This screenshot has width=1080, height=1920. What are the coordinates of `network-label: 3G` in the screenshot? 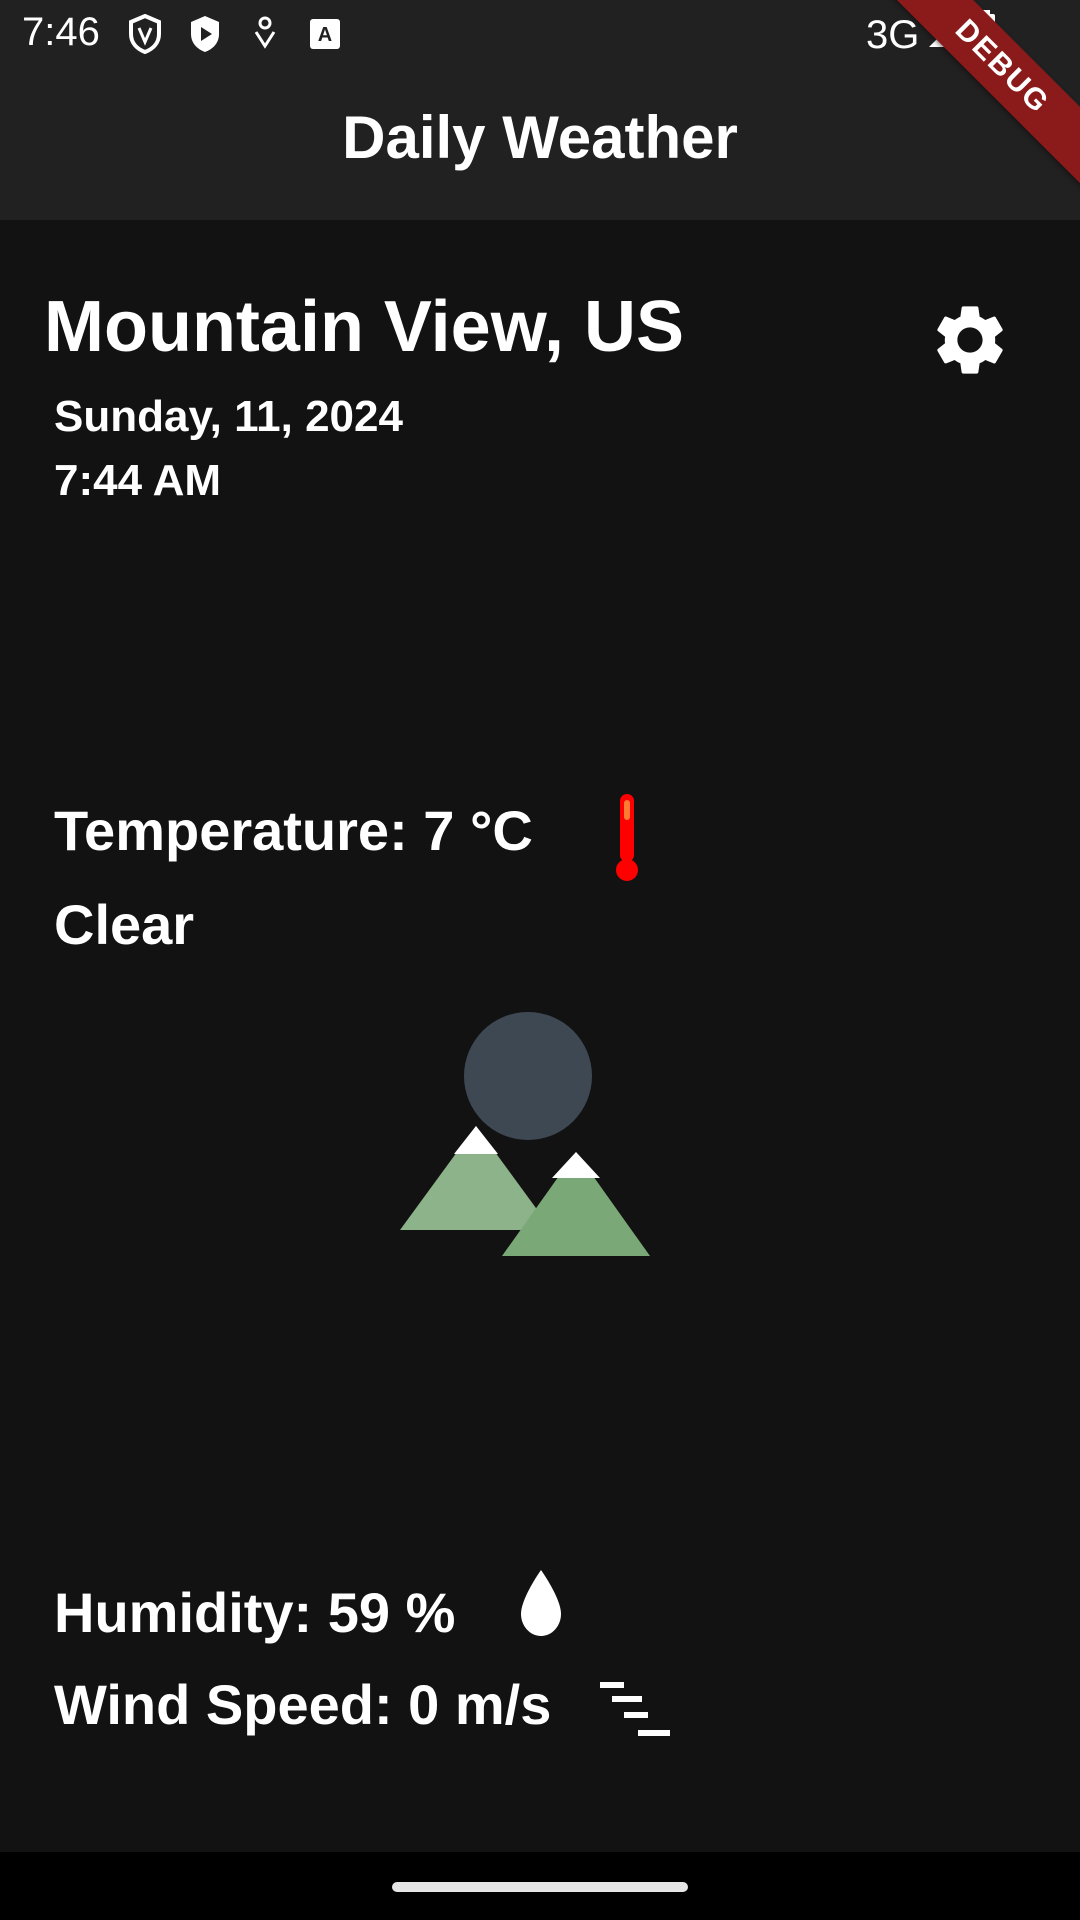 It's located at (893, 34).